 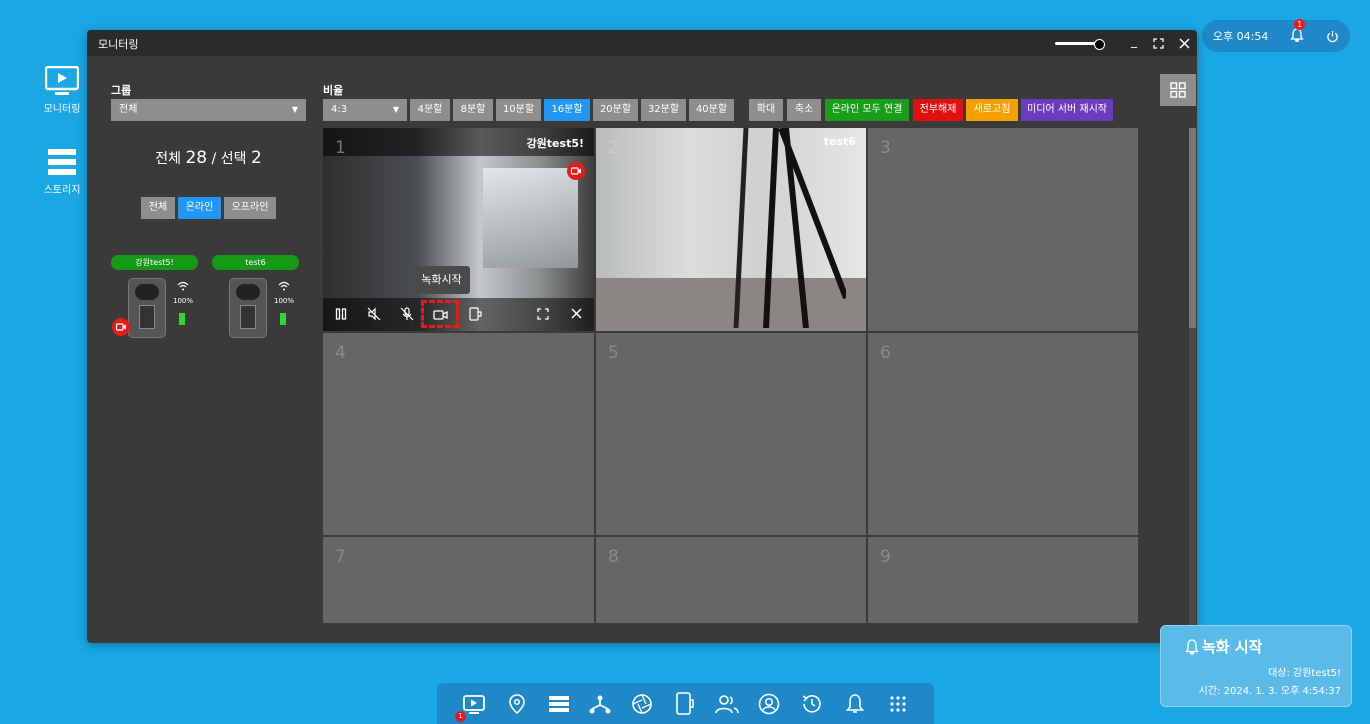 I want to click on split-32-button: 32분할, so click(x=663, y=110).